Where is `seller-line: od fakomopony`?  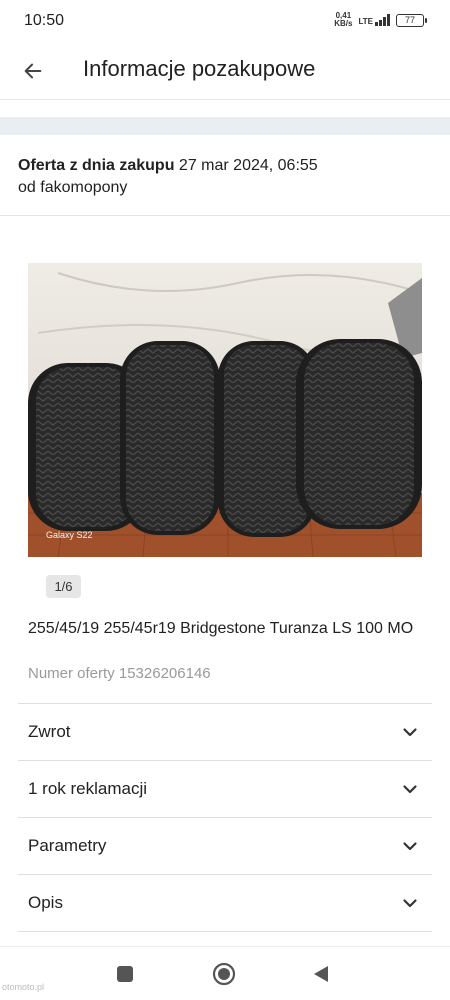
seller-line: od fakomopony is located at coordinates (73, 187).